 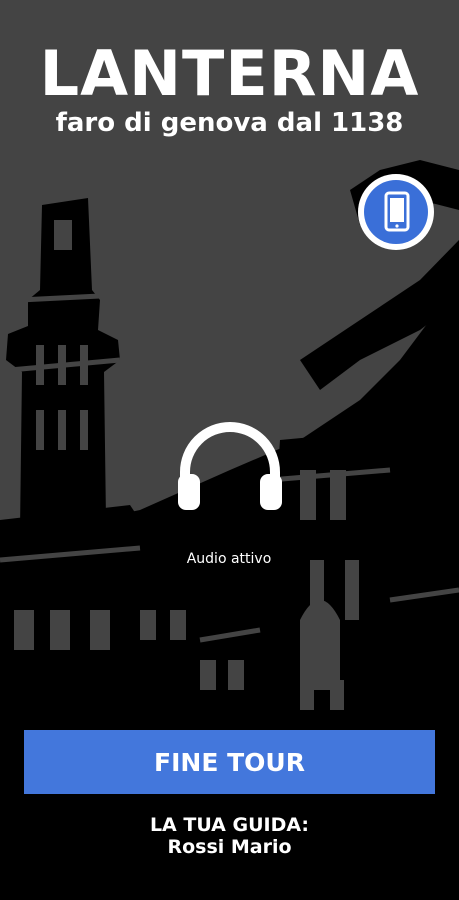 I want to click on smartphone-icon, so click(x=397, y=211).